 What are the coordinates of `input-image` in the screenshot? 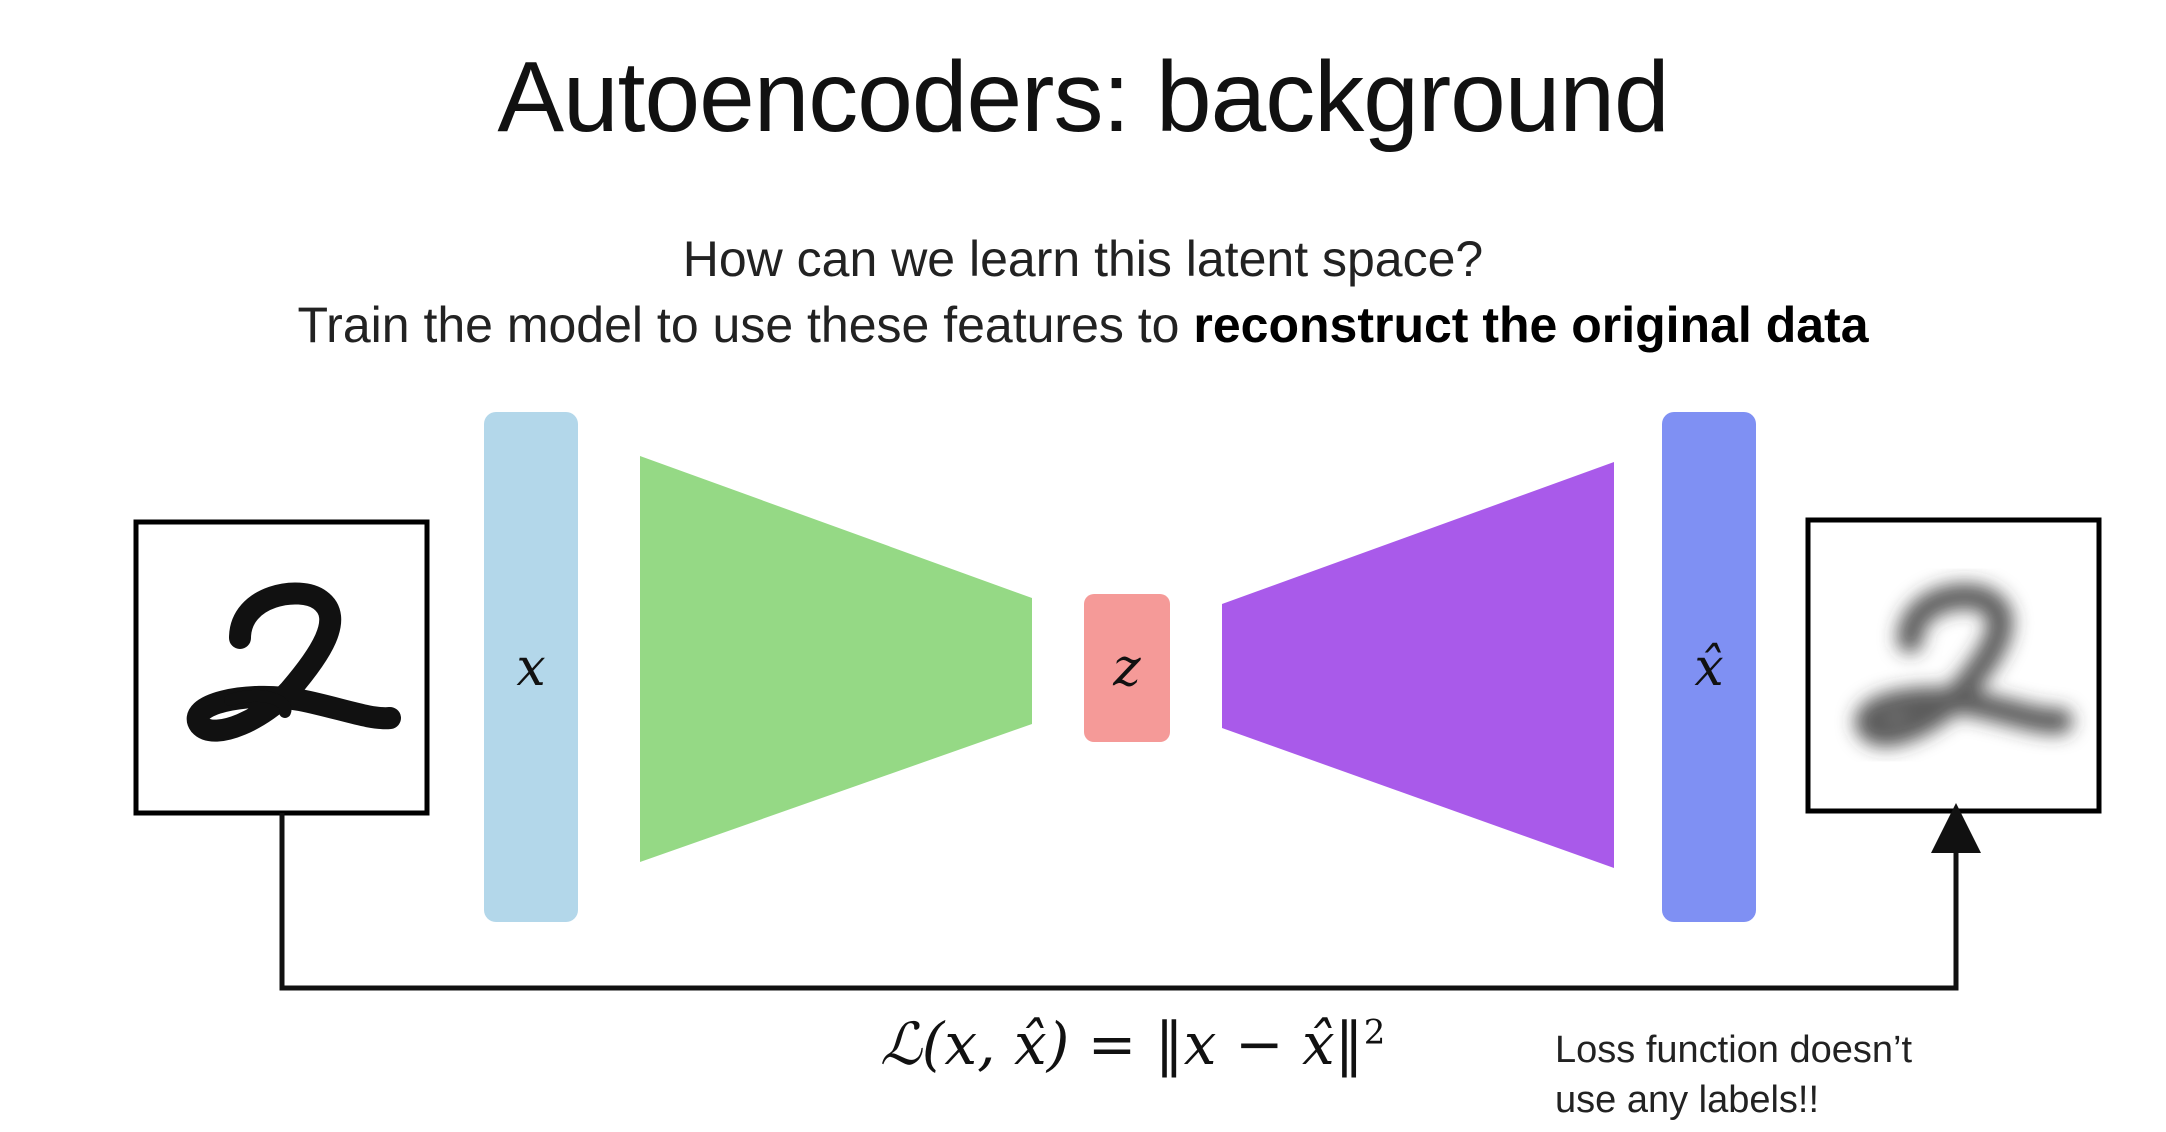 It's located at (281, 667).